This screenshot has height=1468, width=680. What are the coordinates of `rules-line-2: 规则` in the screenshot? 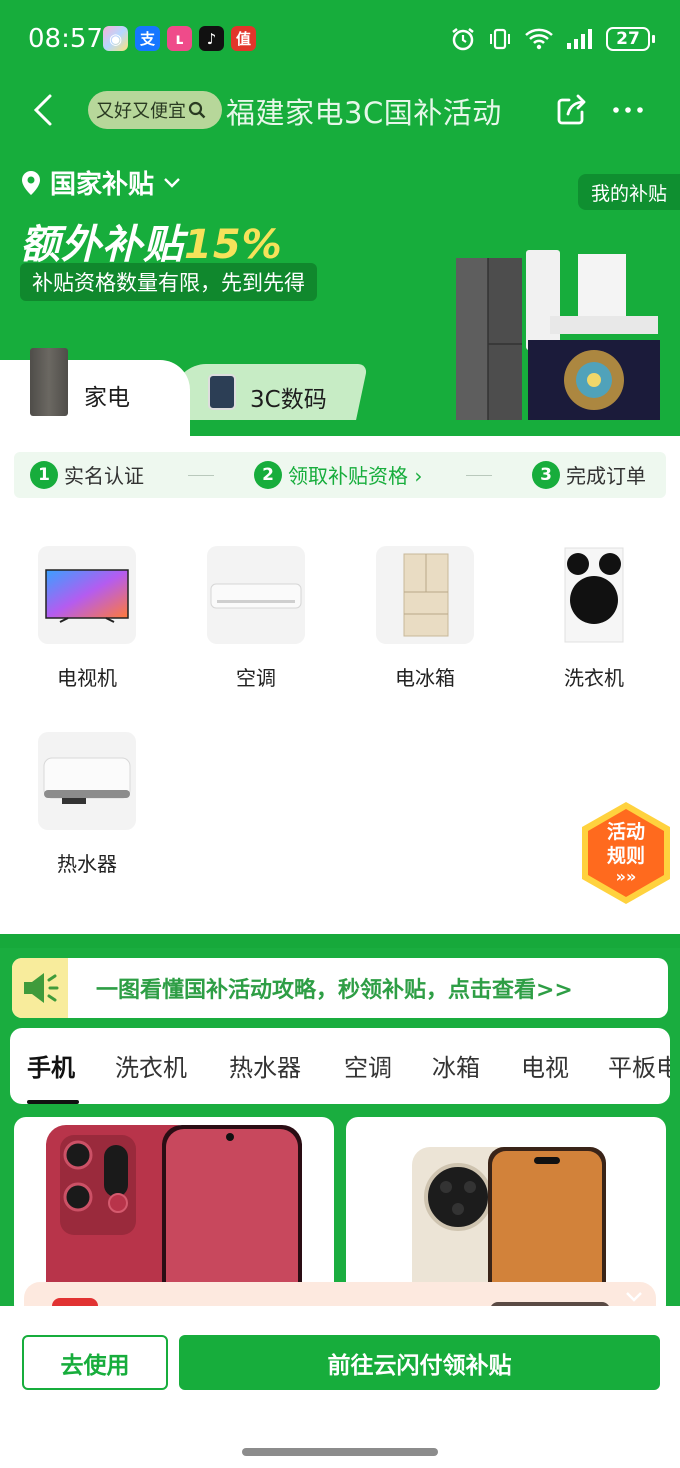 It's located at (625, 856).